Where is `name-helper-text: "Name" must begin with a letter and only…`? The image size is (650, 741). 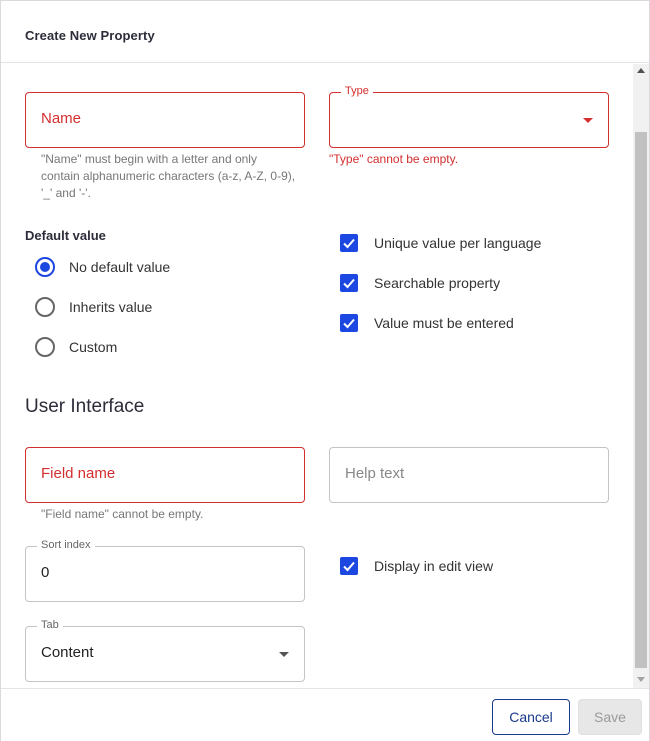 name-helper-text: "Name" must begin with a letter and only… is located at coordinates (168, 176).